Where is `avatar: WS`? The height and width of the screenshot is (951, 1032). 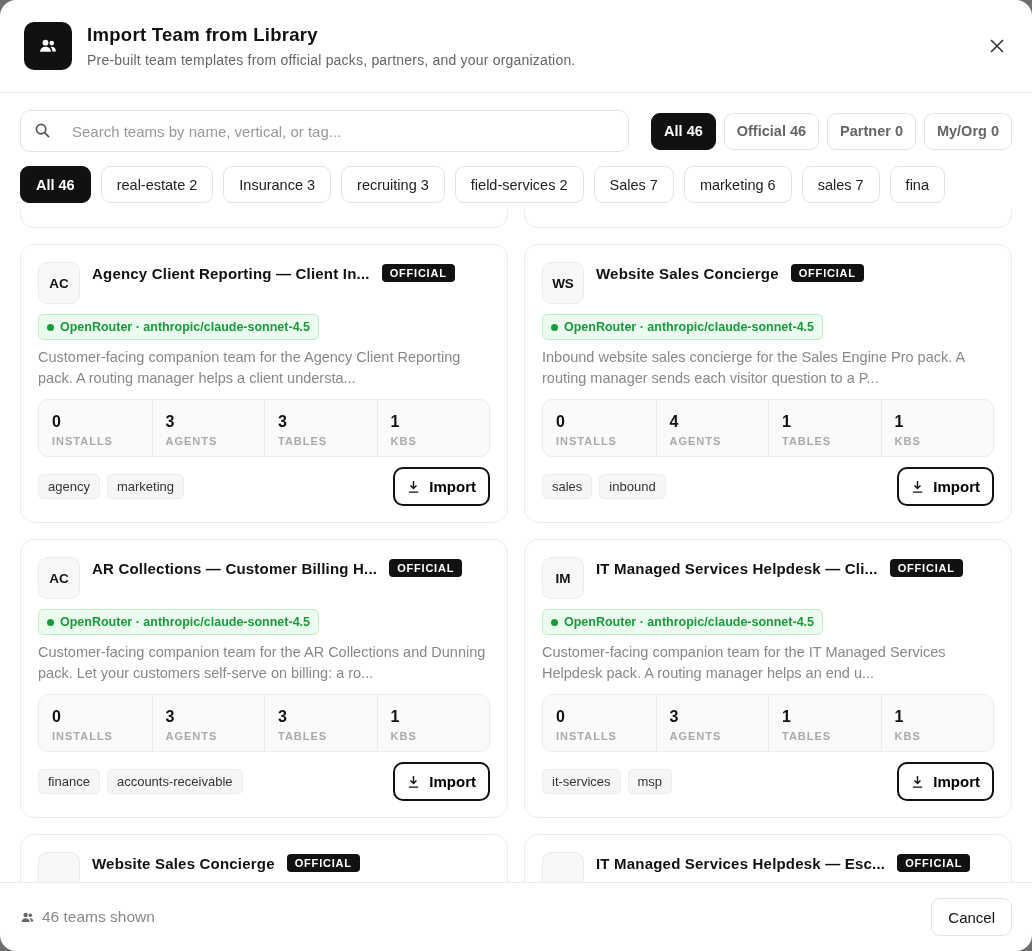 avatar: WS is located at coordinates (563, 283).